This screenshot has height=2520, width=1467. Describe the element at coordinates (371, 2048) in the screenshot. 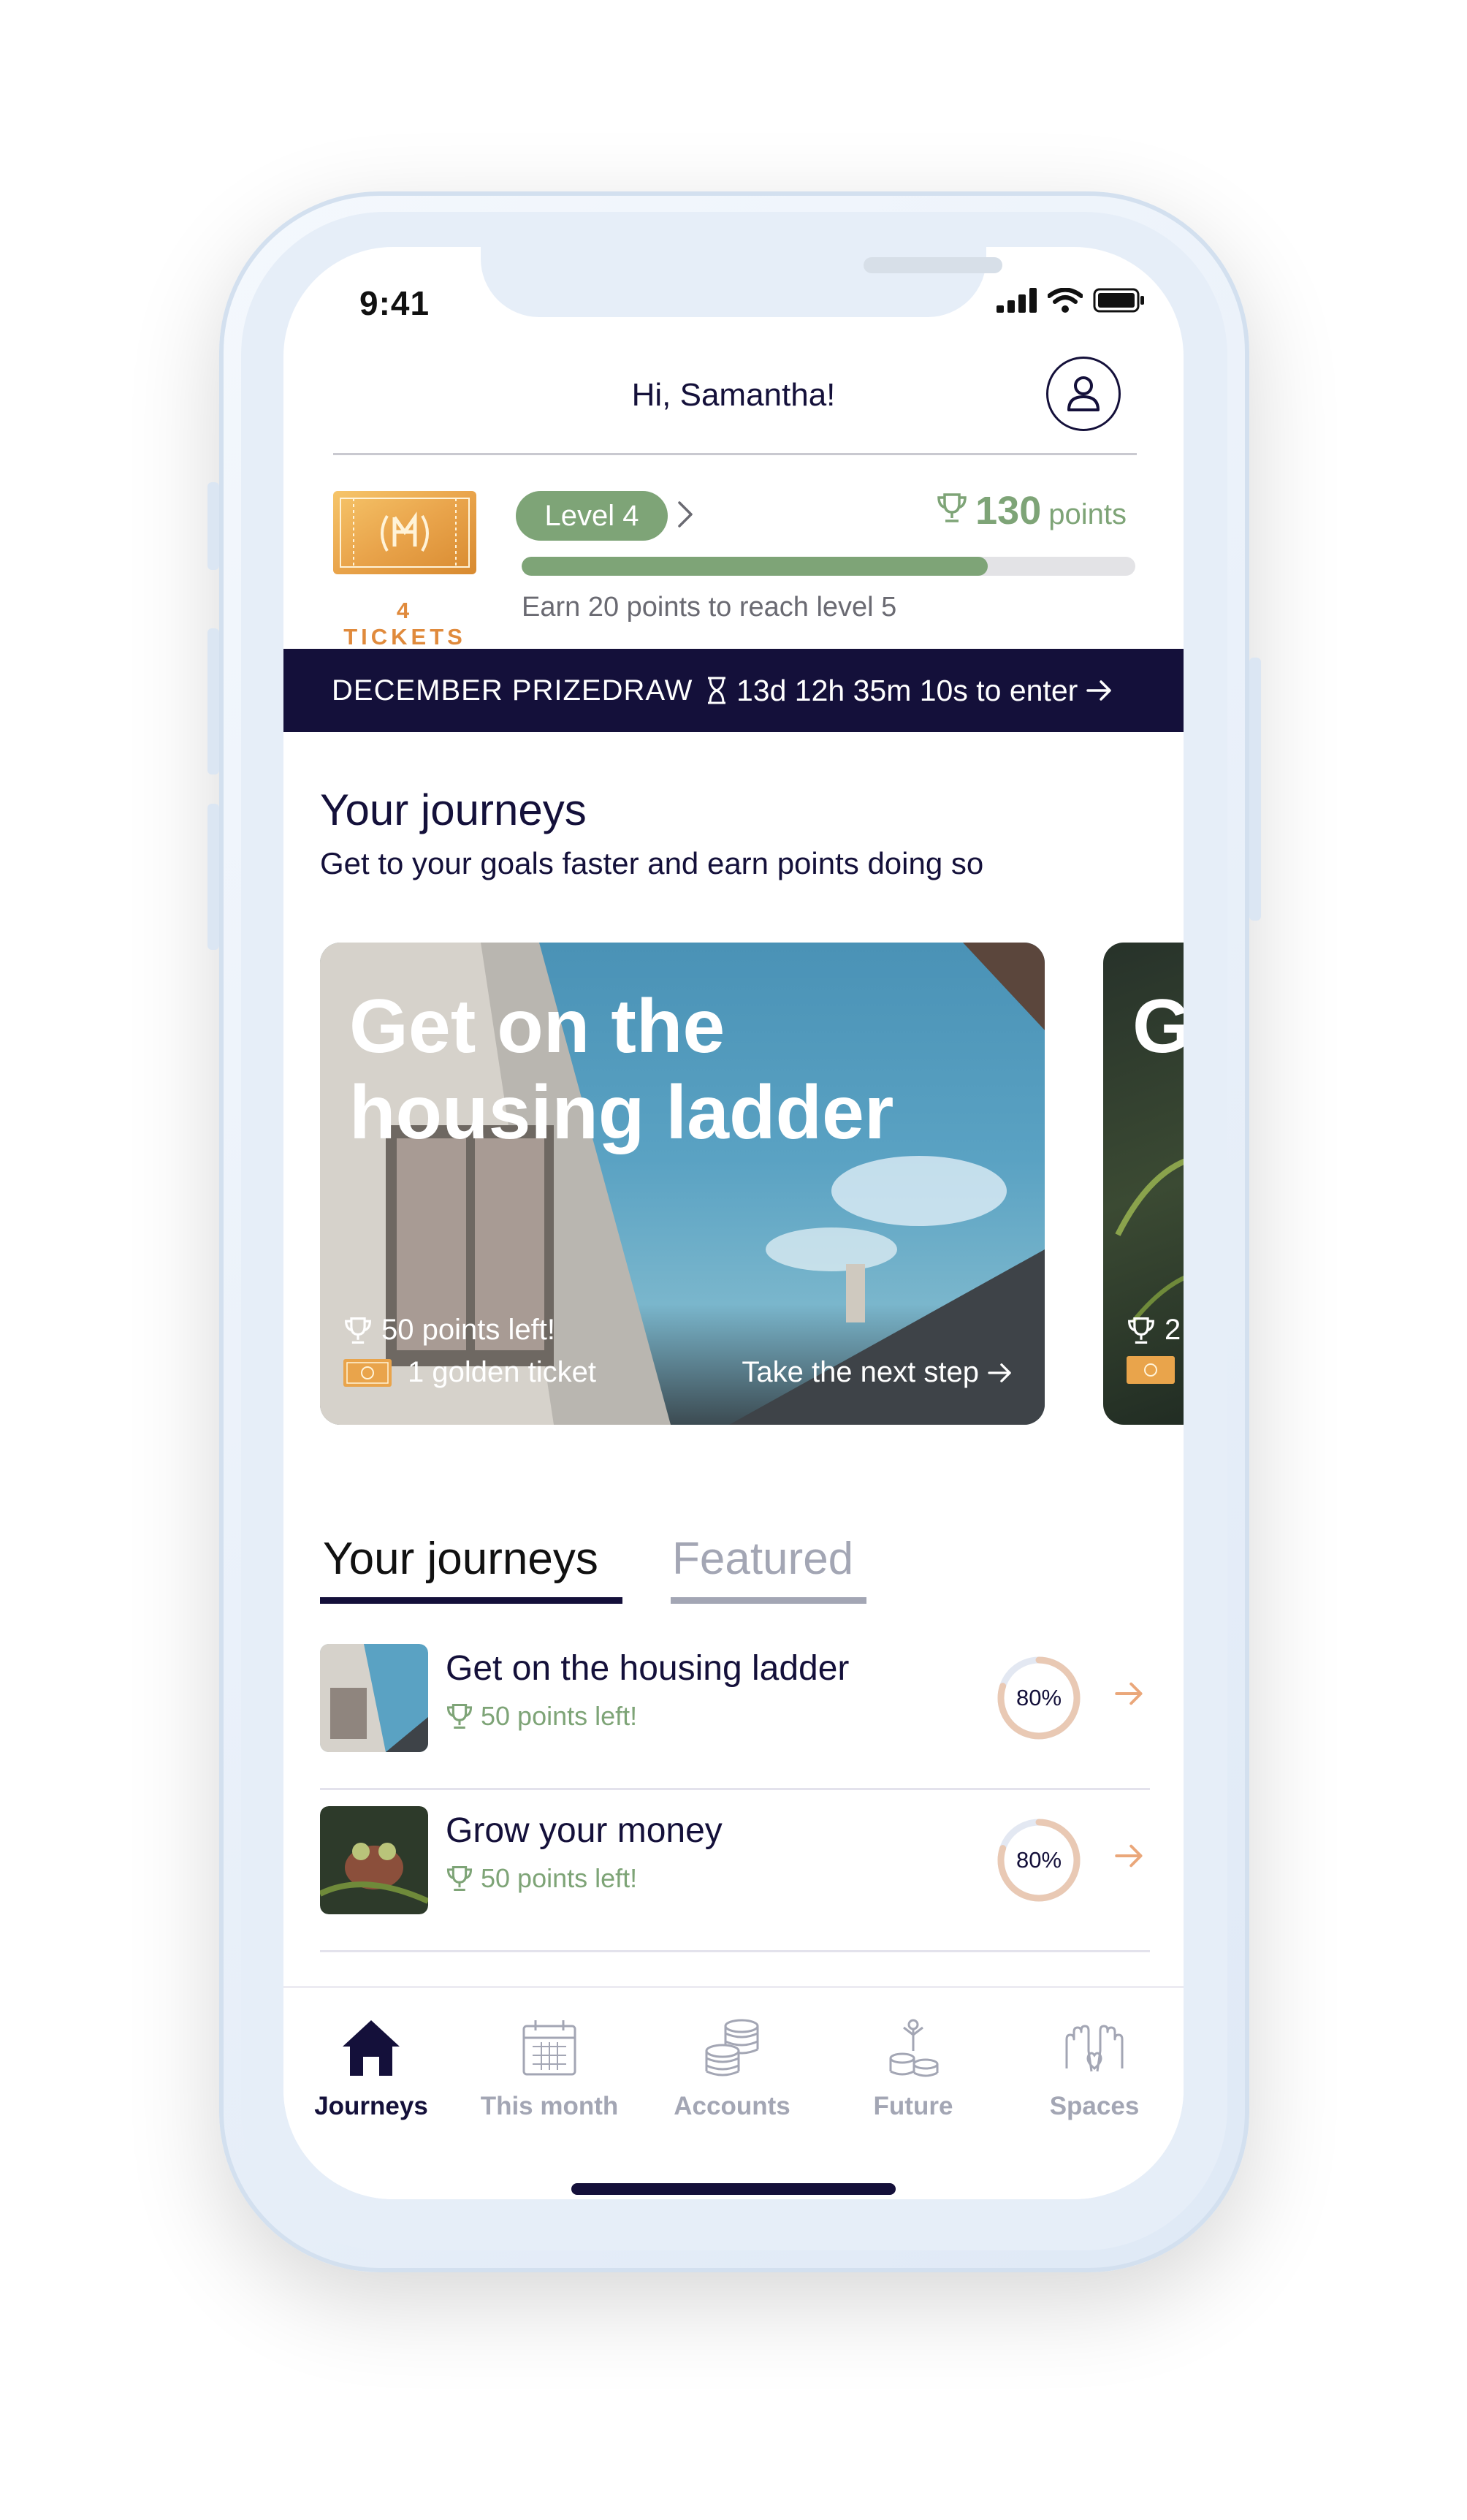

I see `home-icon` at that location.